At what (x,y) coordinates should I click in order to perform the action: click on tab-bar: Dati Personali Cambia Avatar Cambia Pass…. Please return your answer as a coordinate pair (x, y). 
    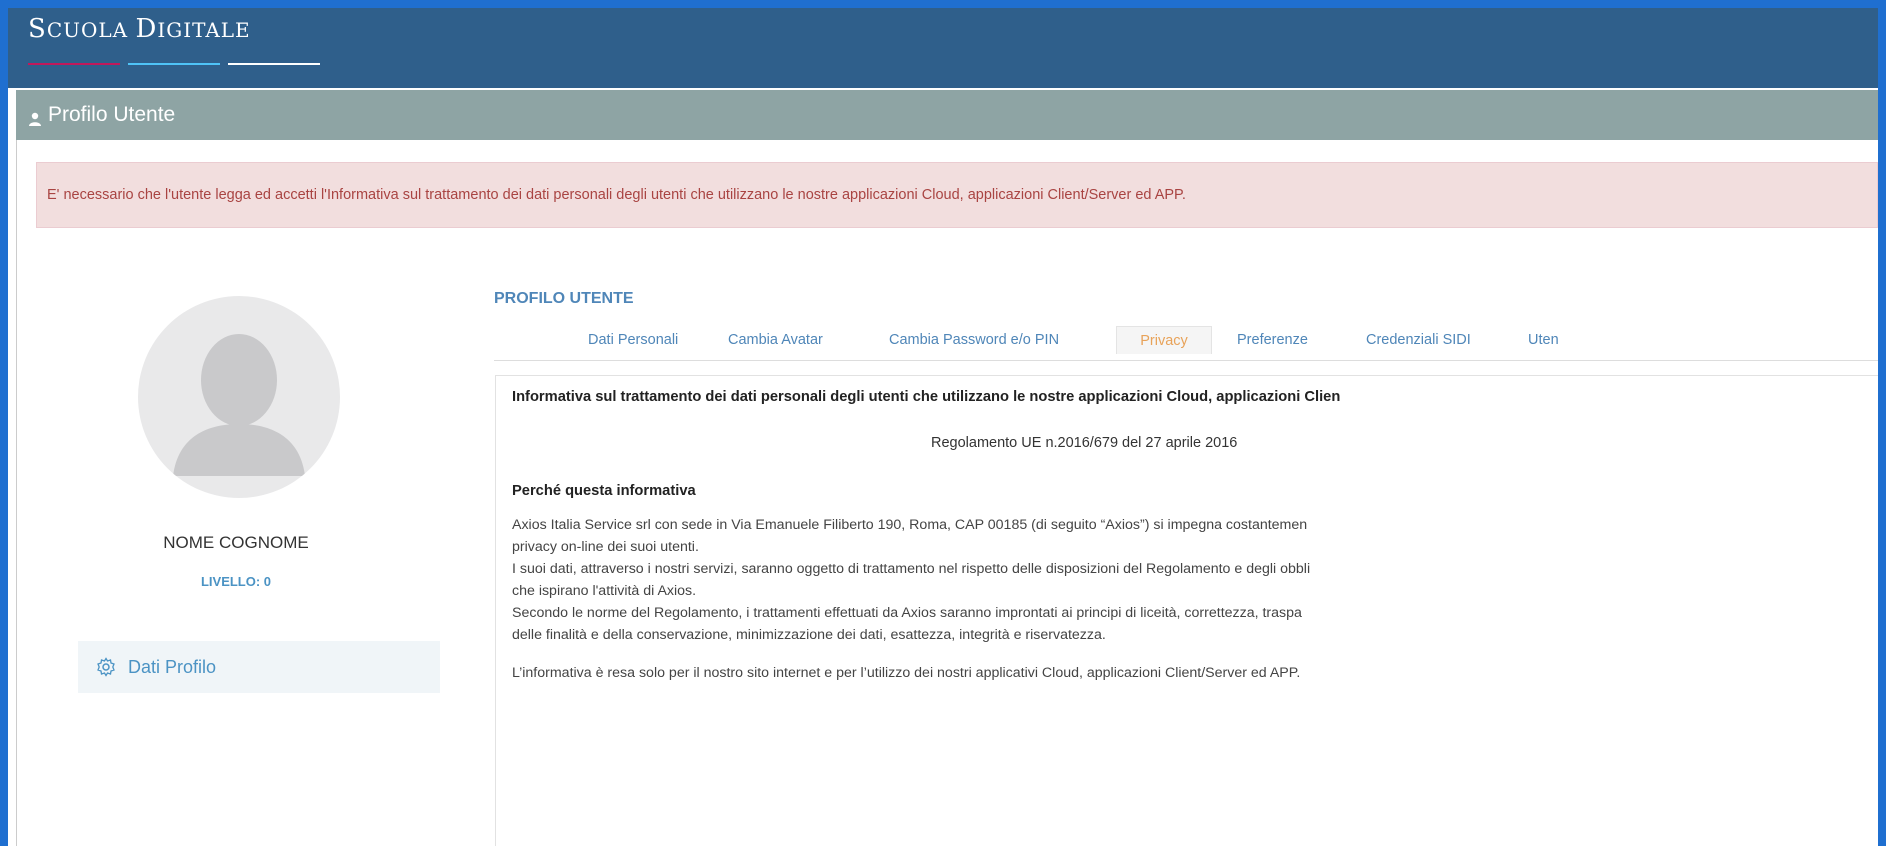
    Looking at the image, I should click on (1186, 341).